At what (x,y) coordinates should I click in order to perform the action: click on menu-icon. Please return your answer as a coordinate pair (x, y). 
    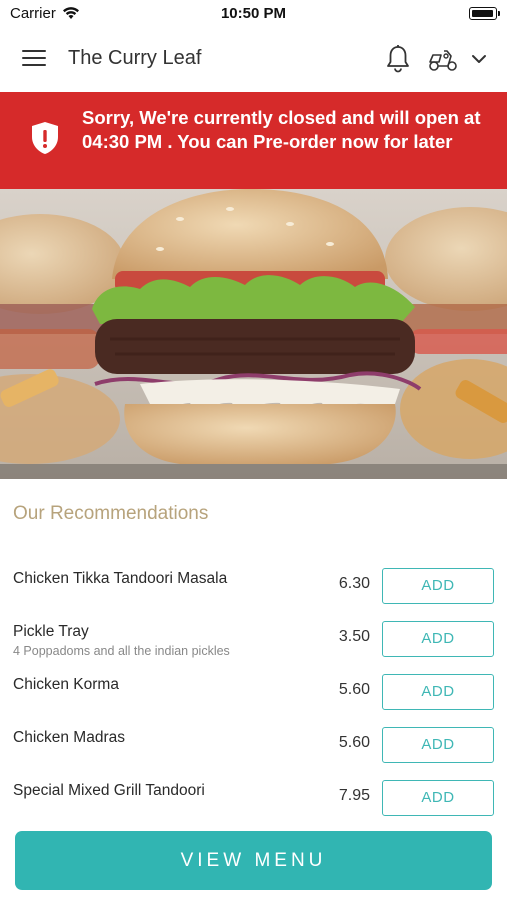
    Looking at the image, I should click on (34, 60).